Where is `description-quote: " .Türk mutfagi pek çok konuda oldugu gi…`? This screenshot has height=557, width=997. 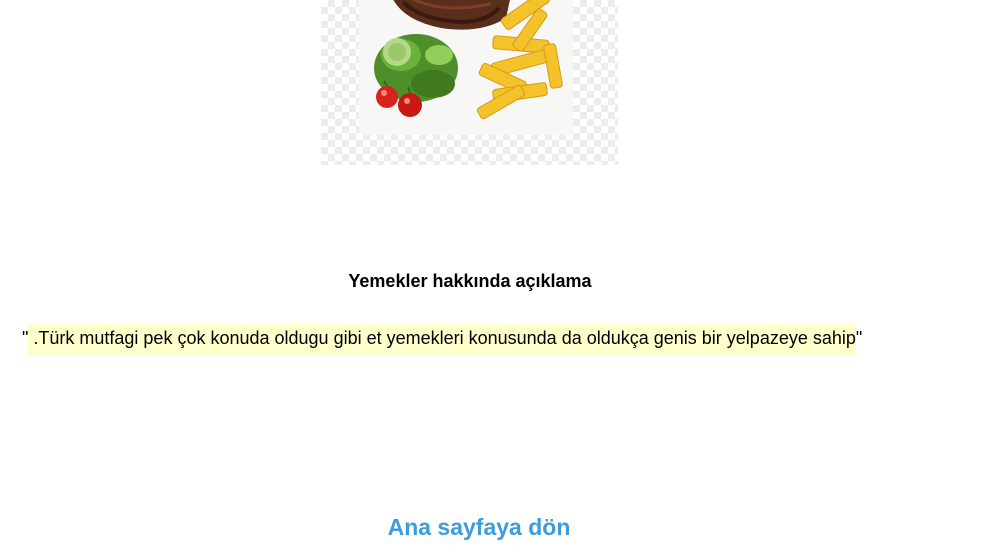
description-quote: " .Türk mutfagi pek çok konuda oldugu gi… is located at coordinates (442, 340).